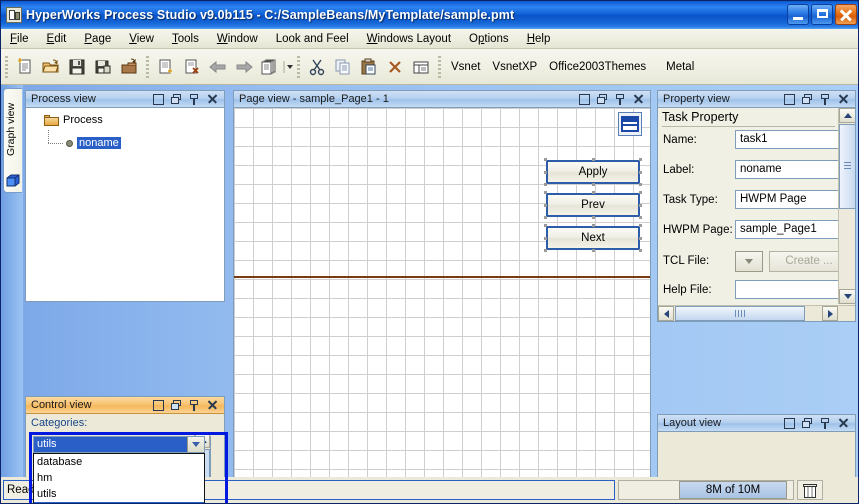 This screenshot has width=859, height=504. Describe the element at coordinates (13, 181) in the screenshot. I see `cube-icon` at that location.